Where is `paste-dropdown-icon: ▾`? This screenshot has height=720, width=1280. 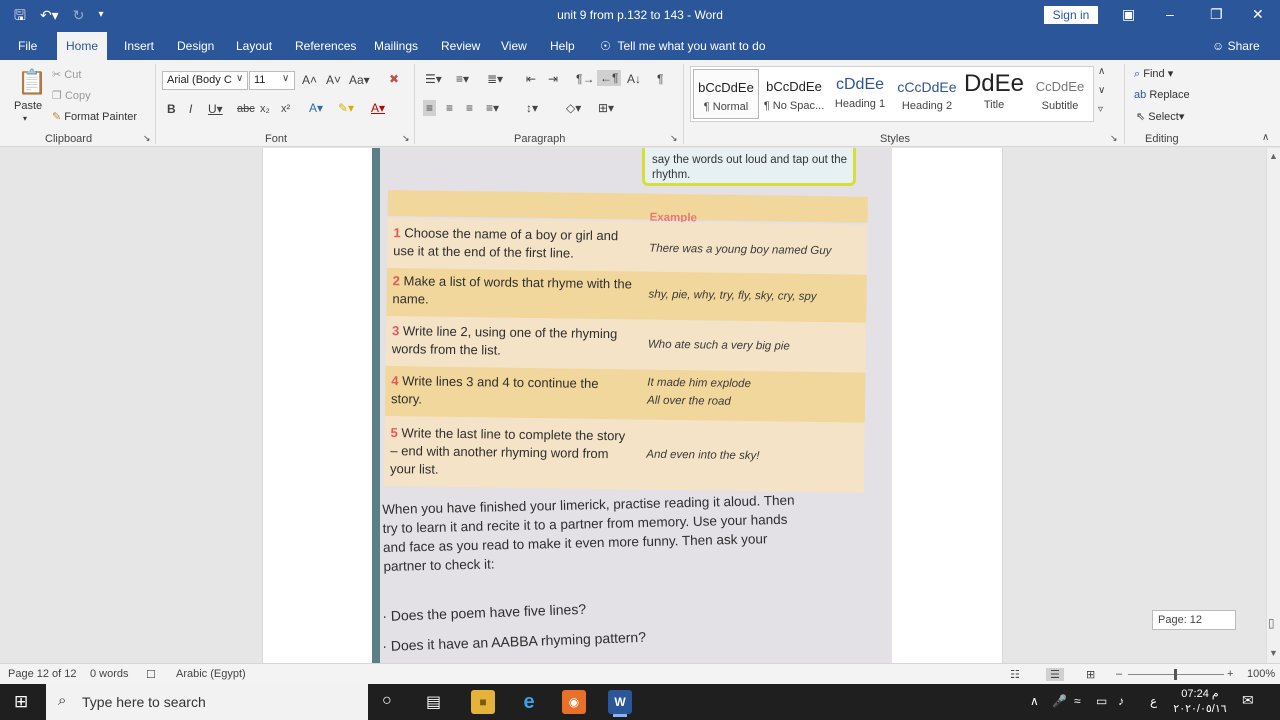 paste-dropdown-icon: ▾ is located at coordinates (25, 118).